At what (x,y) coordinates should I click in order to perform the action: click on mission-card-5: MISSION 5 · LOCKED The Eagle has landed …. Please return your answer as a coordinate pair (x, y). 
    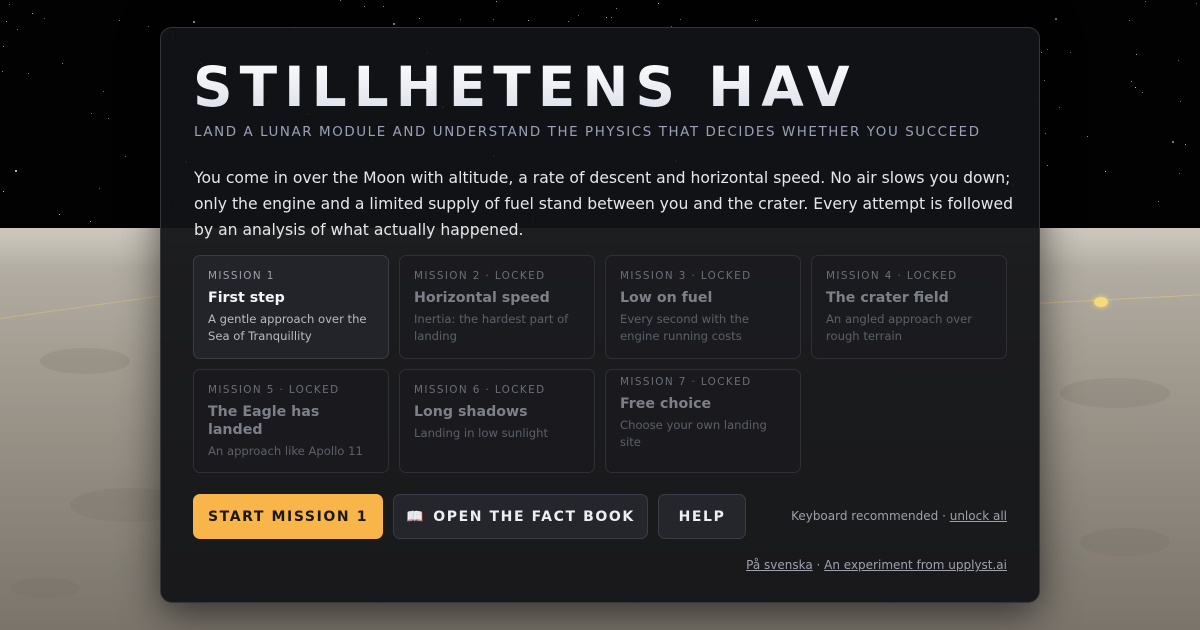
    Looking at the image, I should click on (291, 421).